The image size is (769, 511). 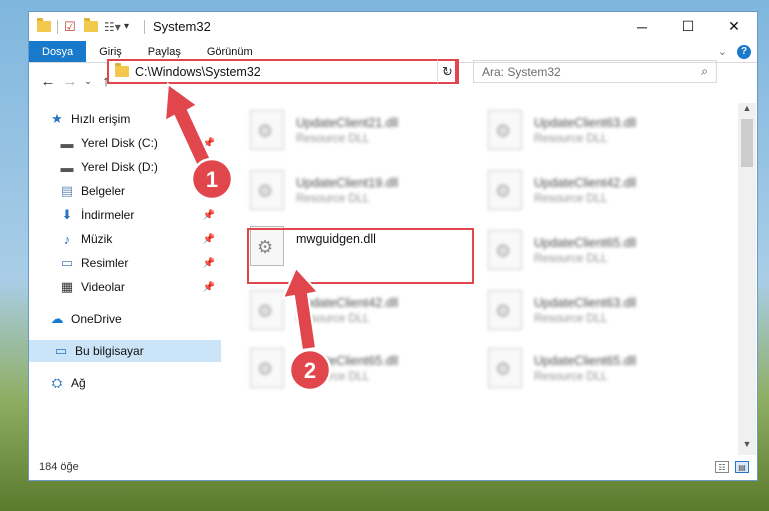 What do you see at coordinates (742, 467) in the screenshot?
I see `tiles-view-icon: ▤` at bounding box center [742, 467].